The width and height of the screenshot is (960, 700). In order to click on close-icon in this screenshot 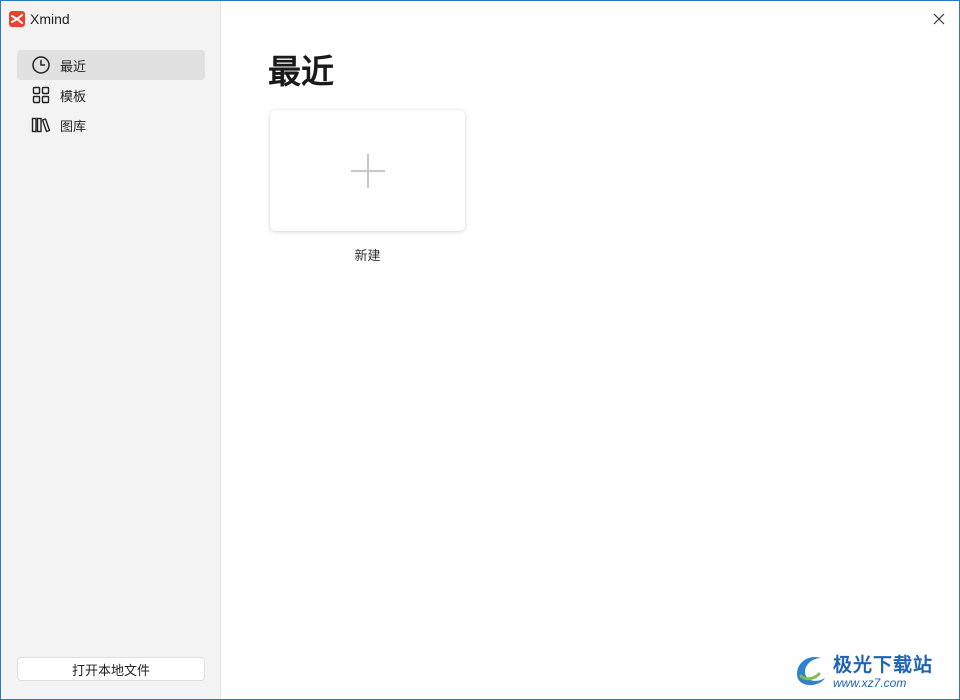, I will do `click(939, 19)`.